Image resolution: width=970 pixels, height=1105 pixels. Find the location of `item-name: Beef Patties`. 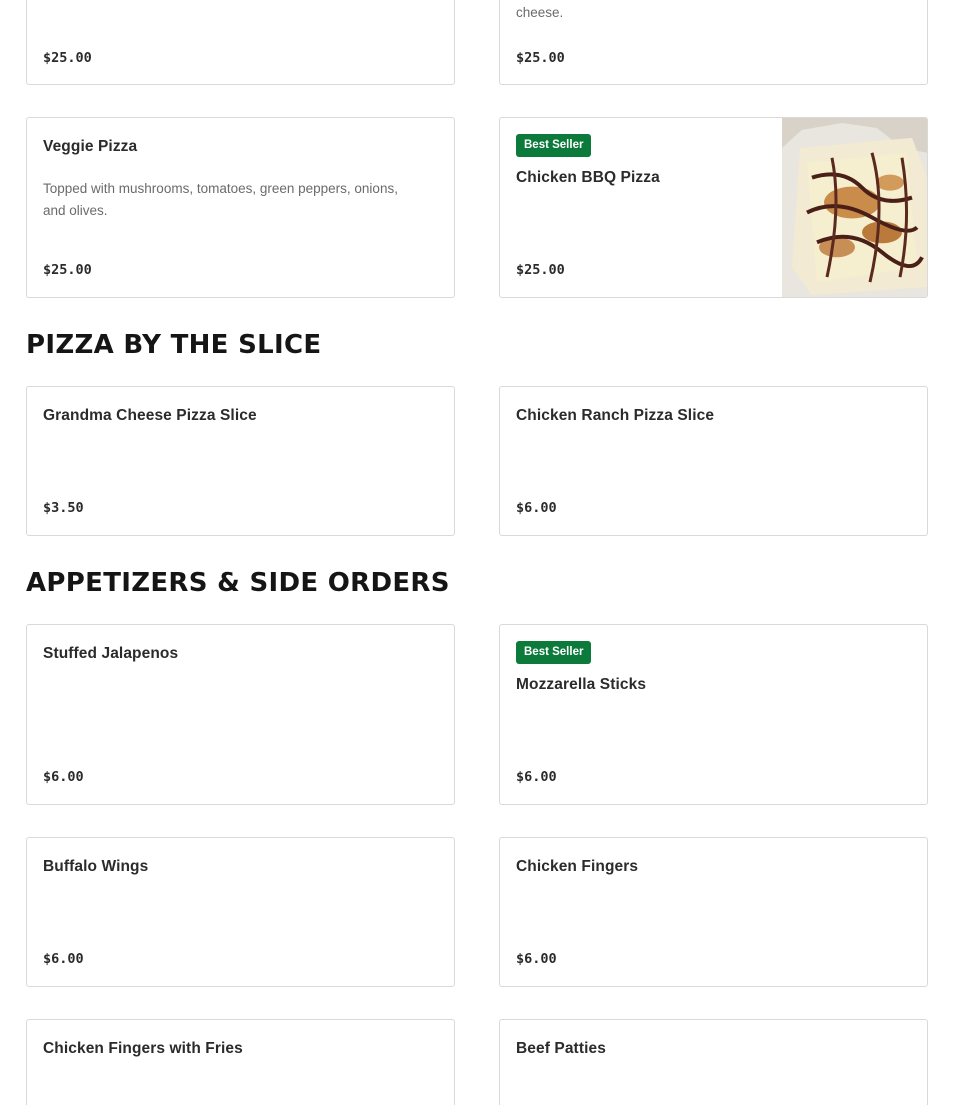

item-name: Beef Patties is located at coordinates (561, 1048).